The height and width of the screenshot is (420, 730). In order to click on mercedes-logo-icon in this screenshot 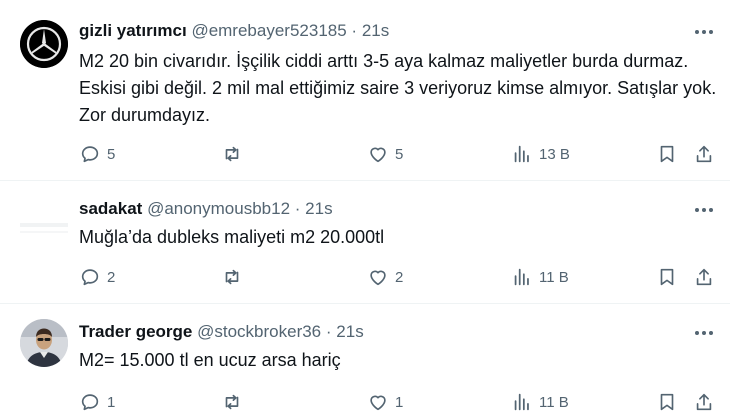, I will do `click(44, 44)`.